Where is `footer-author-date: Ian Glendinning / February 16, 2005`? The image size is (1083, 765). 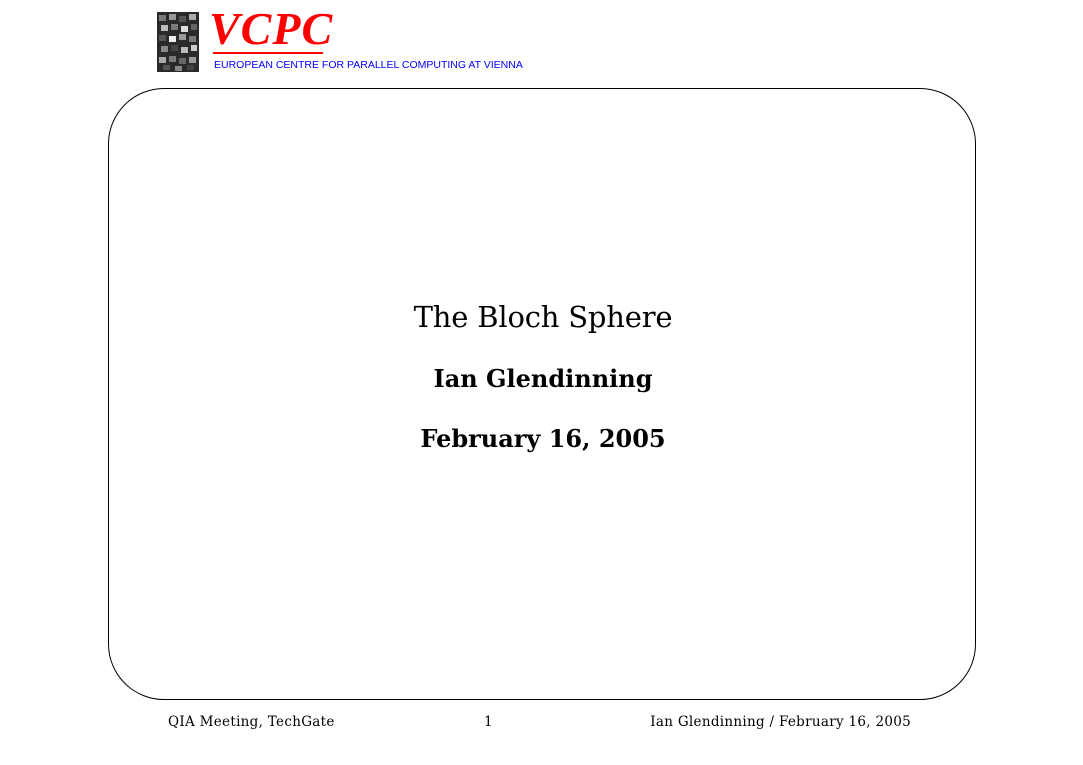
footer-author-date: Ian Glendinning / February 16, 2005 is located at coordinates (780, 722).